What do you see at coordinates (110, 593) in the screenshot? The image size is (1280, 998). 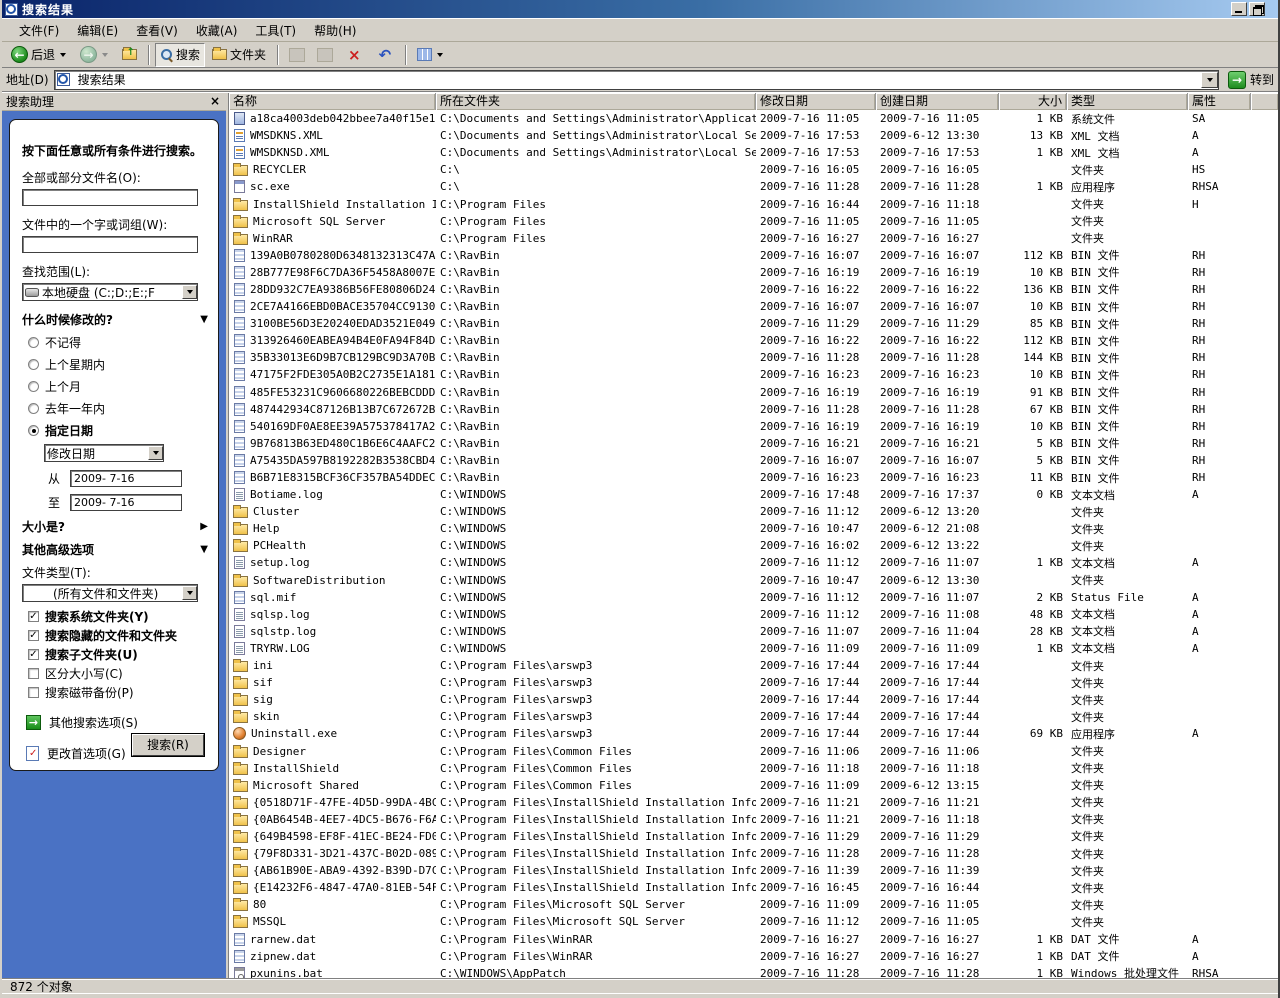 I see `filetype-select: (所有文件和文件夹)` at bounding box center [110, 593].